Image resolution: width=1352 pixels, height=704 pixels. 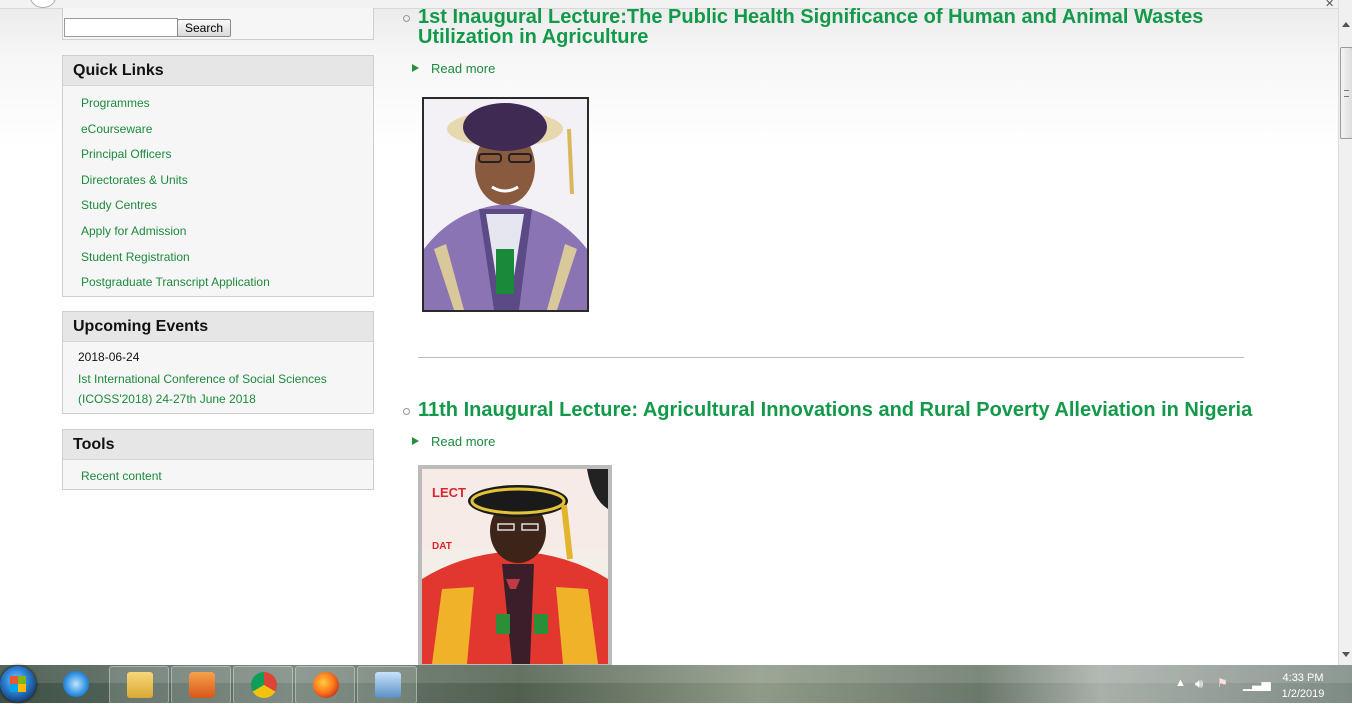 What do you see at coordinates (1303, 694) in the screenshot?
I see `clock-date: 1/2/2019` at bounding box center [1303, 694].